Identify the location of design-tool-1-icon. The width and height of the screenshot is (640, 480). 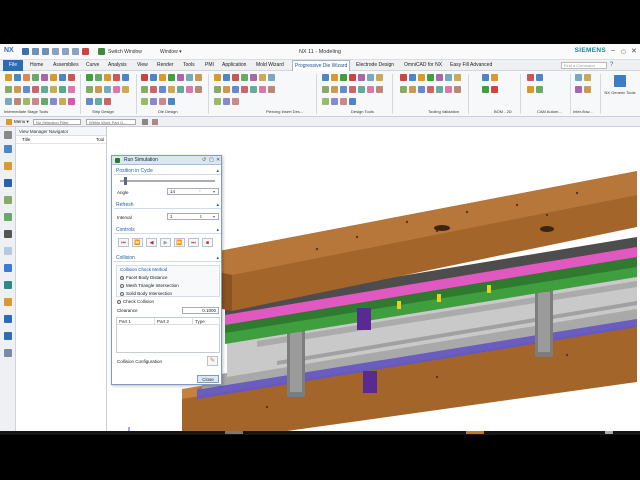
(325, 77).